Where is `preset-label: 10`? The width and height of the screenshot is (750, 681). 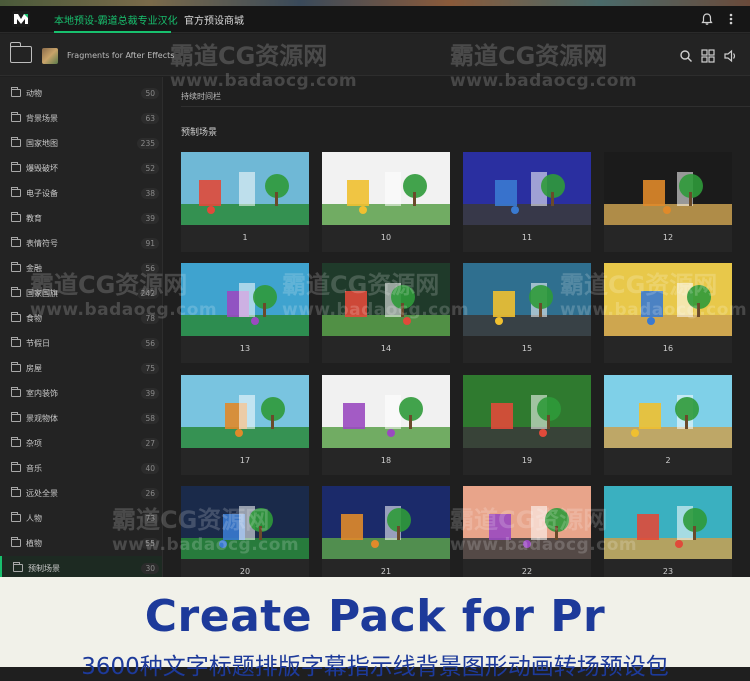
preset-label: 10 is located at coordinates (386, 237).